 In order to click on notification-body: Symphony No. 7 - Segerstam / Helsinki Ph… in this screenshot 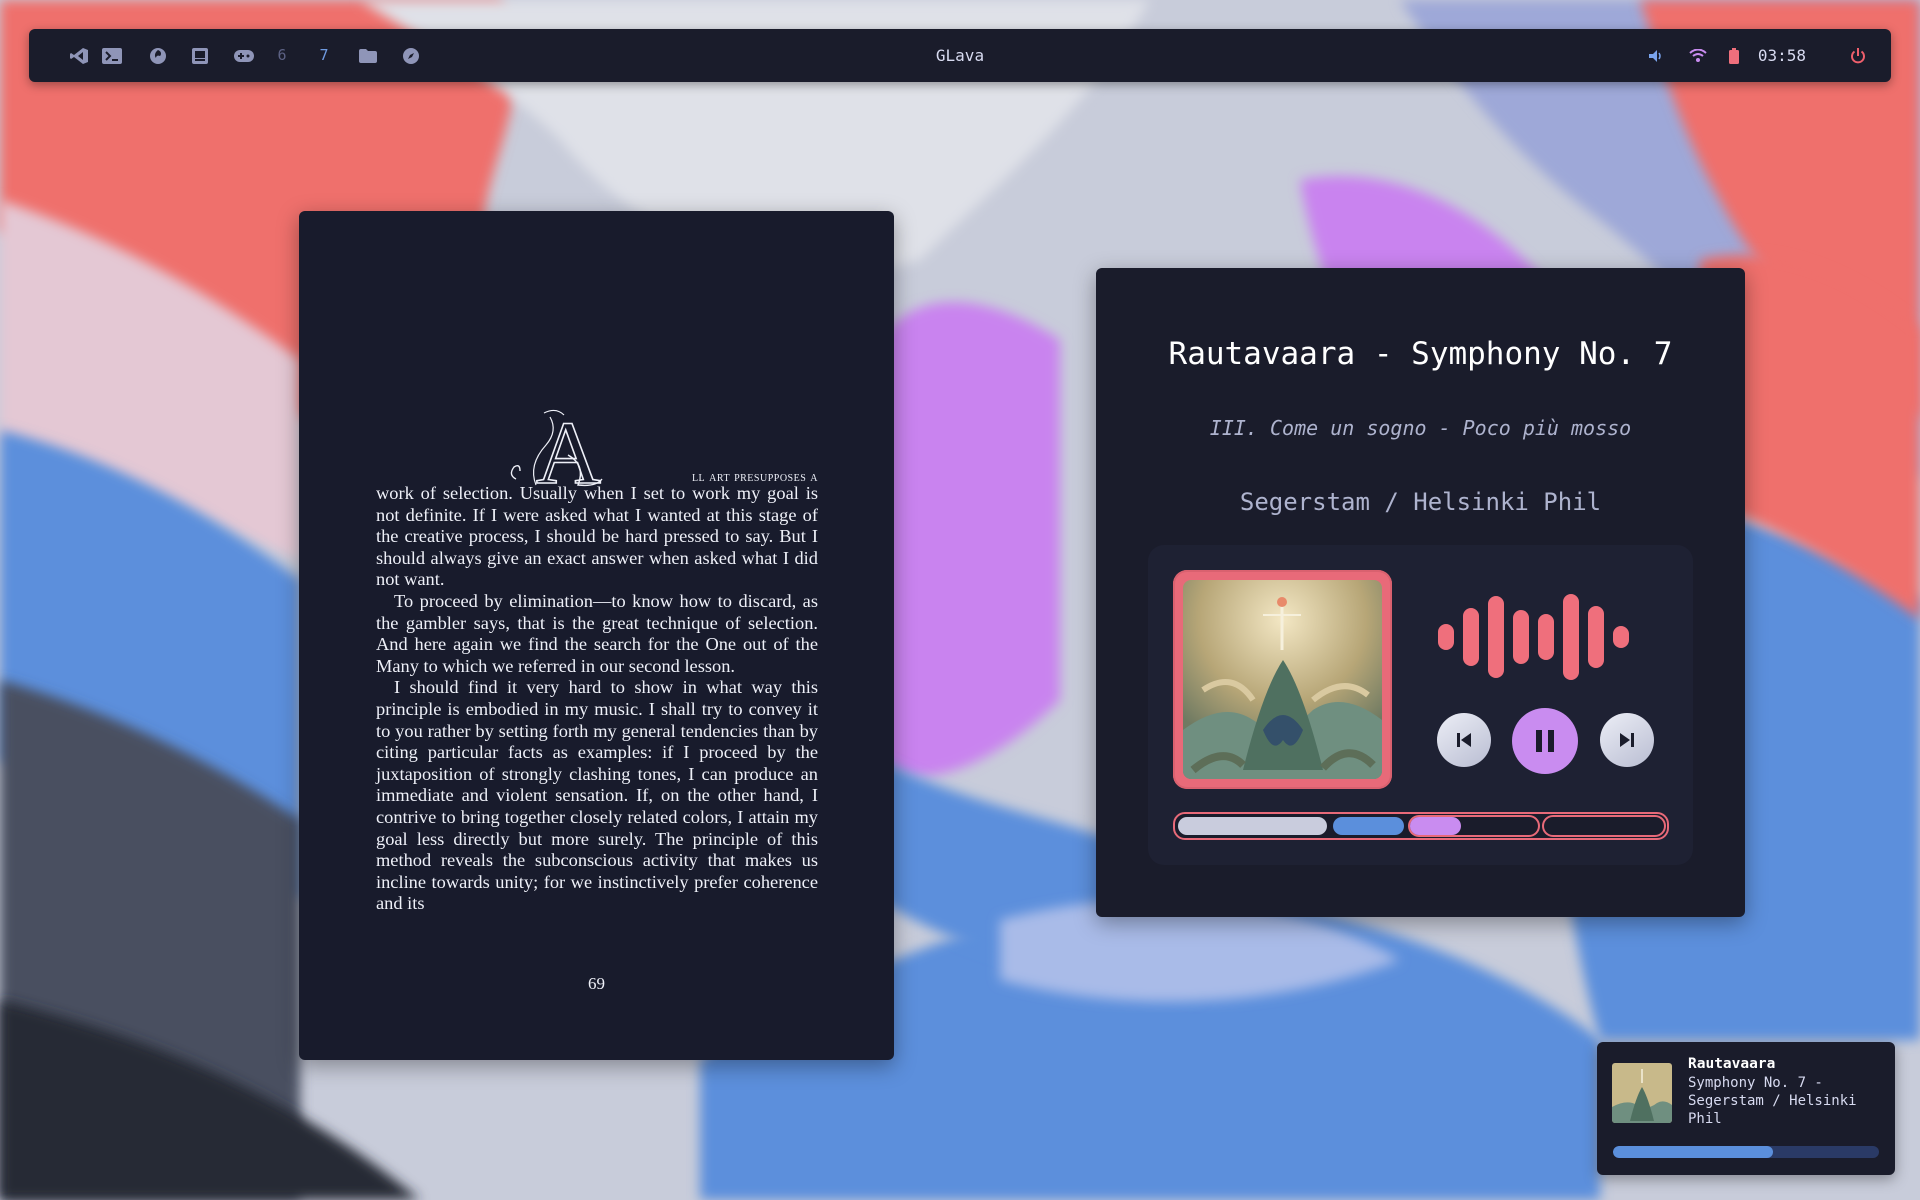, I will do `click(1772, 1101)`.